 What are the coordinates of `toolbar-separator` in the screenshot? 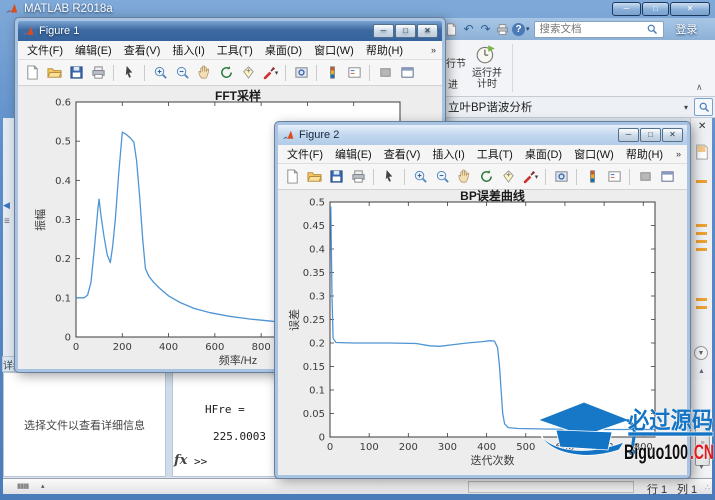 It's located at (285, 72).